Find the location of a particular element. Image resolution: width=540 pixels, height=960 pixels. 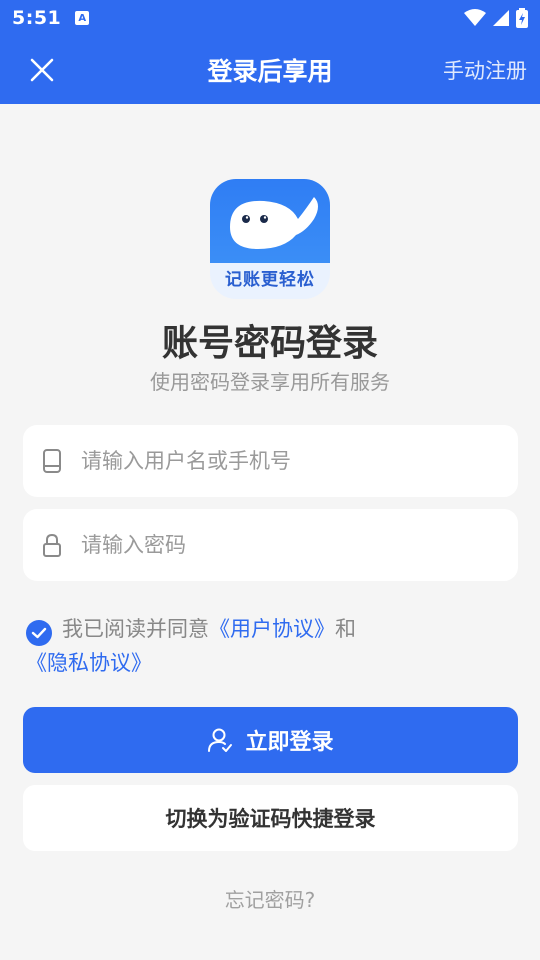

phone-icon is located at coordinates (52, 461).